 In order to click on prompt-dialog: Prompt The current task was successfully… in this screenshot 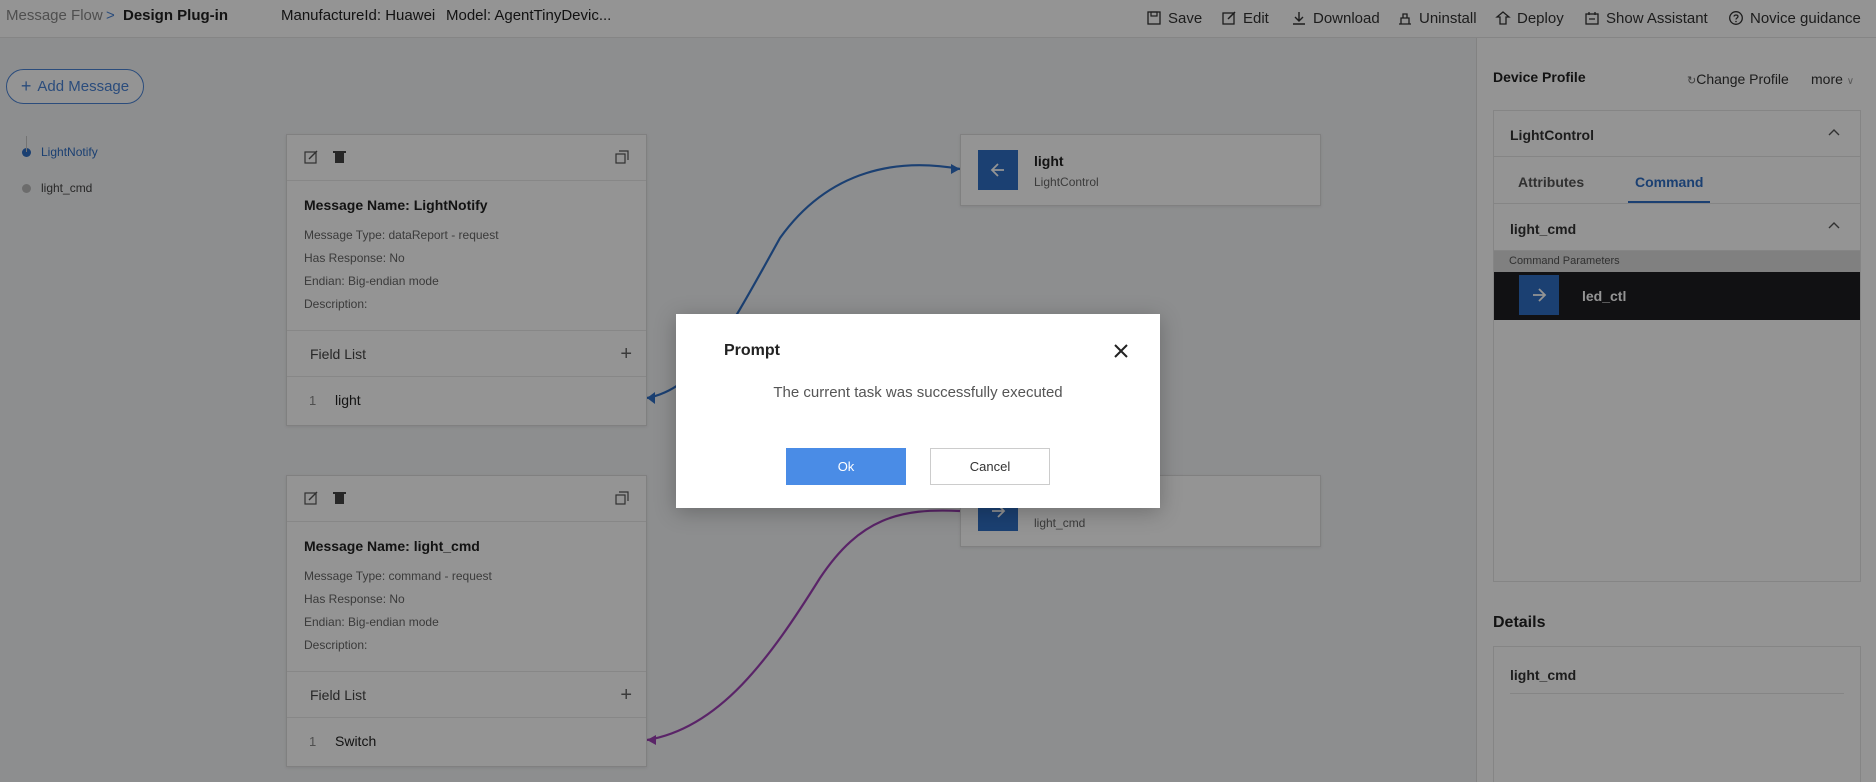, I will do `click(918, 411)`.